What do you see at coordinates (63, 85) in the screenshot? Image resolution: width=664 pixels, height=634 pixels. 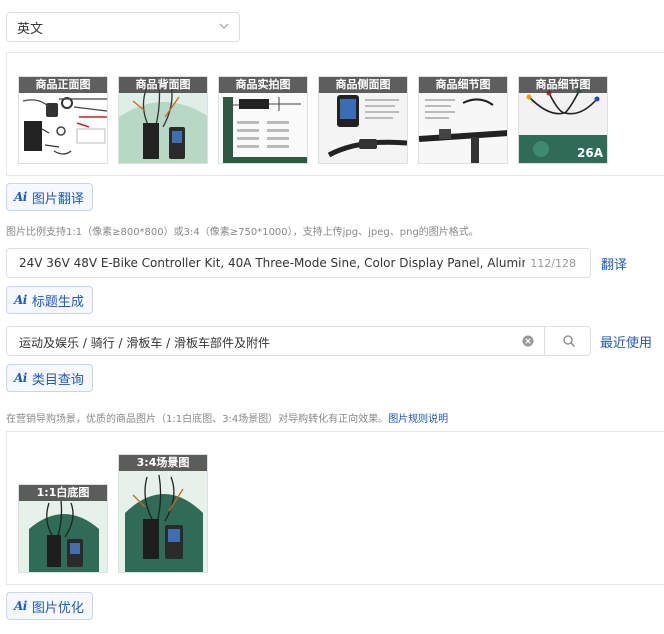 I see `image-label: 商品正面图` at bounding box center [63, 85].